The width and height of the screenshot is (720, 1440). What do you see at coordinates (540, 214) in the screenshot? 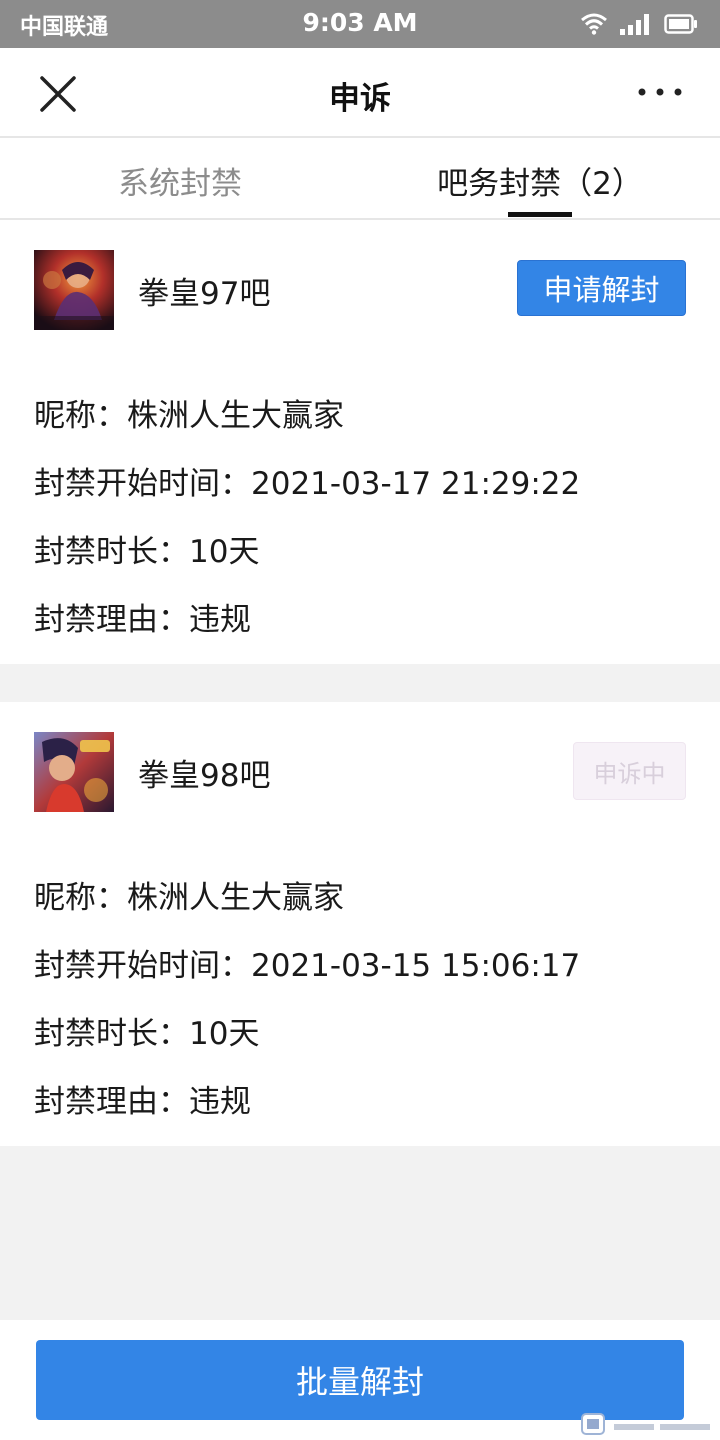
I see `active-tab-indicator` at bounding box center [540, 214].